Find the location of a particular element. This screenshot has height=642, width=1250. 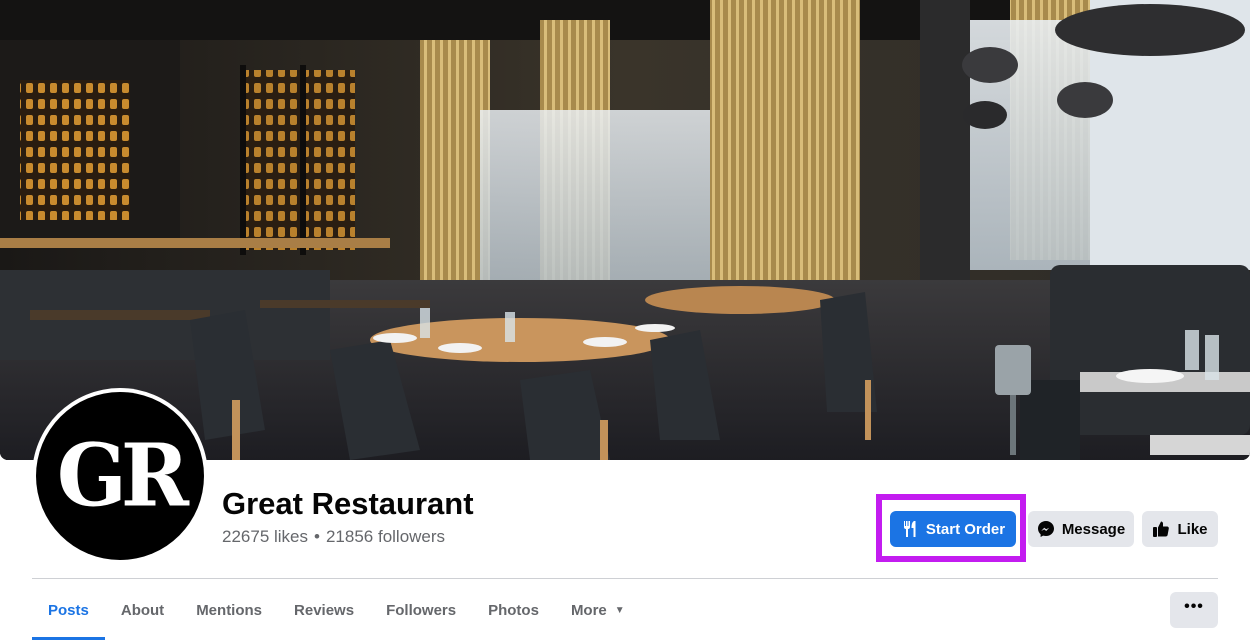

page-avatar: GR is located at coordinates (120, 476).